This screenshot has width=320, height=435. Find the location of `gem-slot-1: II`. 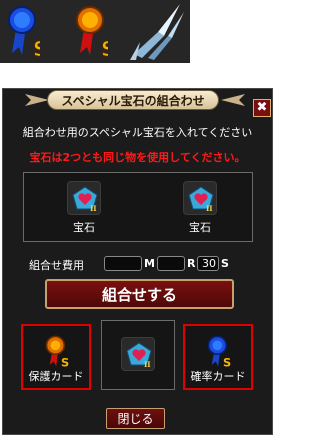

gem-slot-1: II is located at coordinates (84, 198).